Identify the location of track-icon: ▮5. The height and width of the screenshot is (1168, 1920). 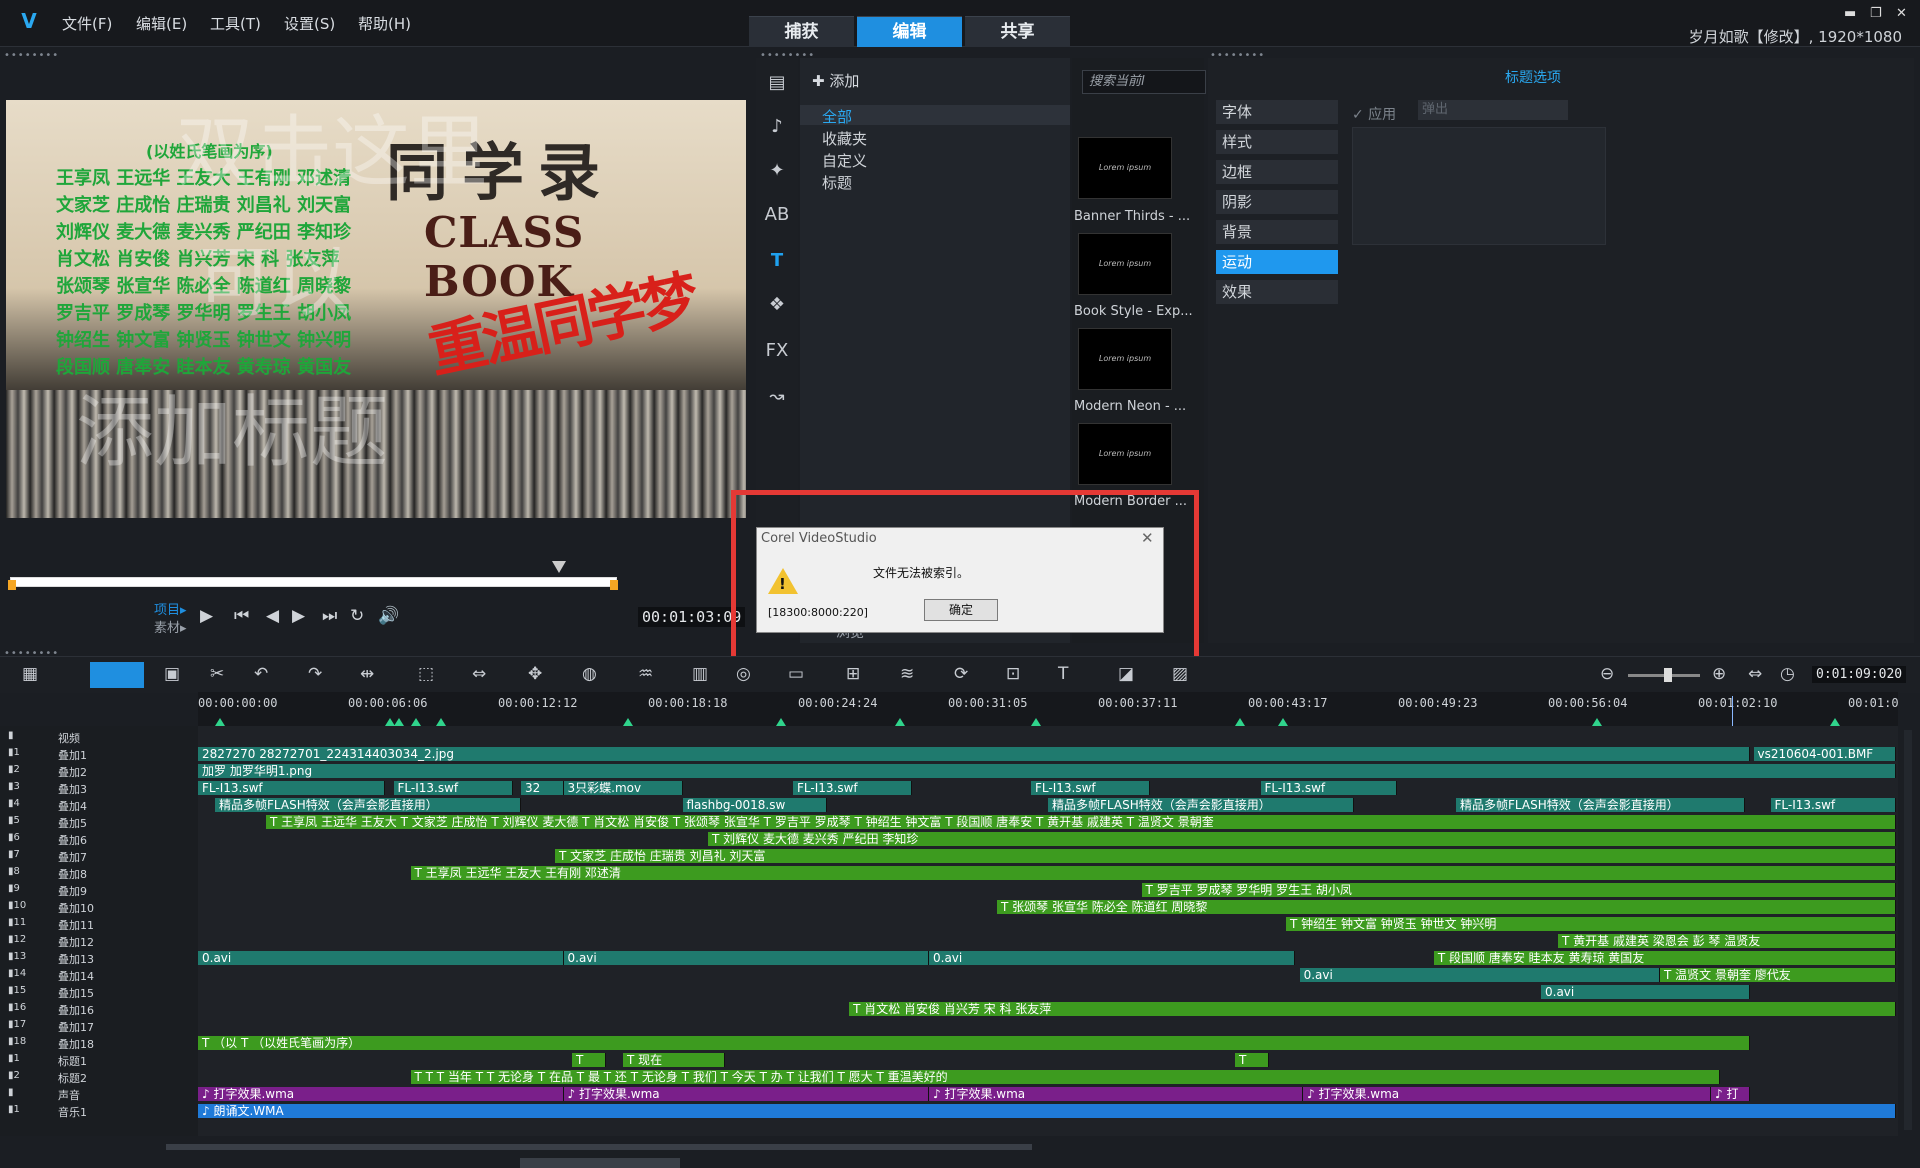
(14, 820).